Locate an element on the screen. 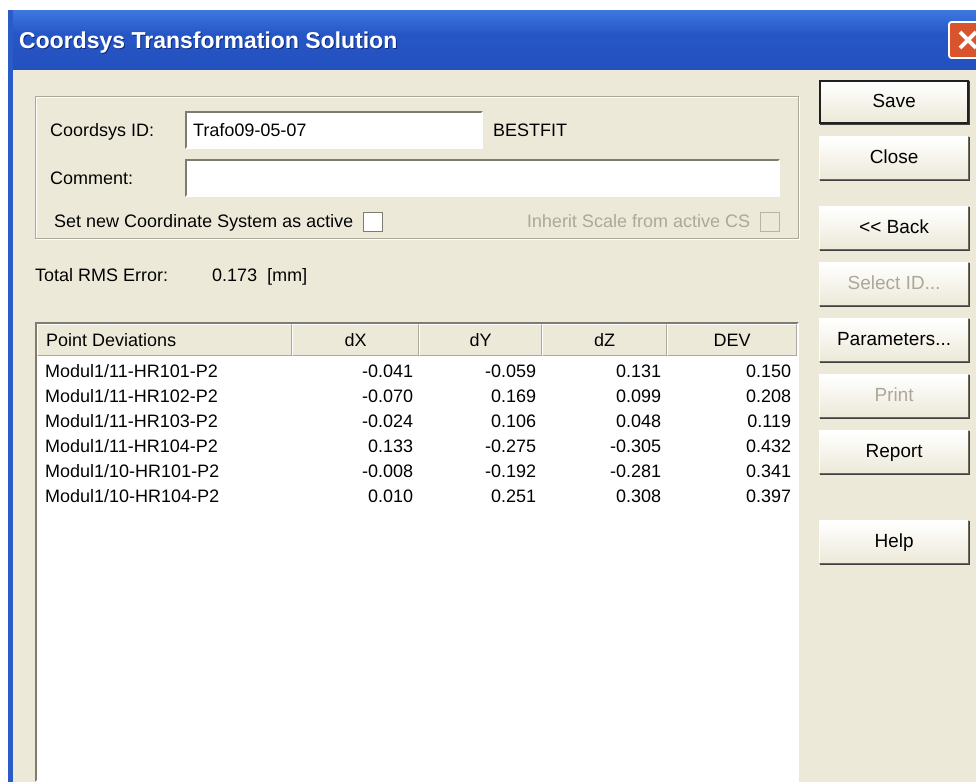 The height and width of the screenshot is (782, 976). table-cell-text: -0.024 is located at coordinates (387, 421).